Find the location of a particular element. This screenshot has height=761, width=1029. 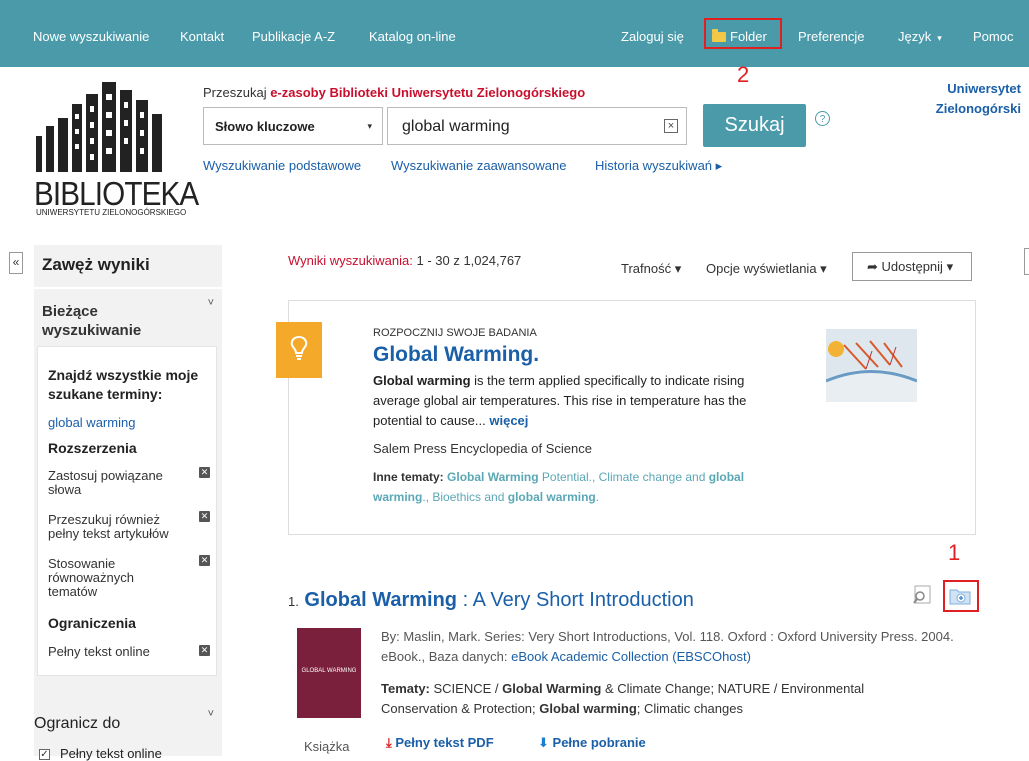

results-count: Wyniki wyszukiwania: 1 - 30 z 1,024,767 is located at coordinates (404, 260).